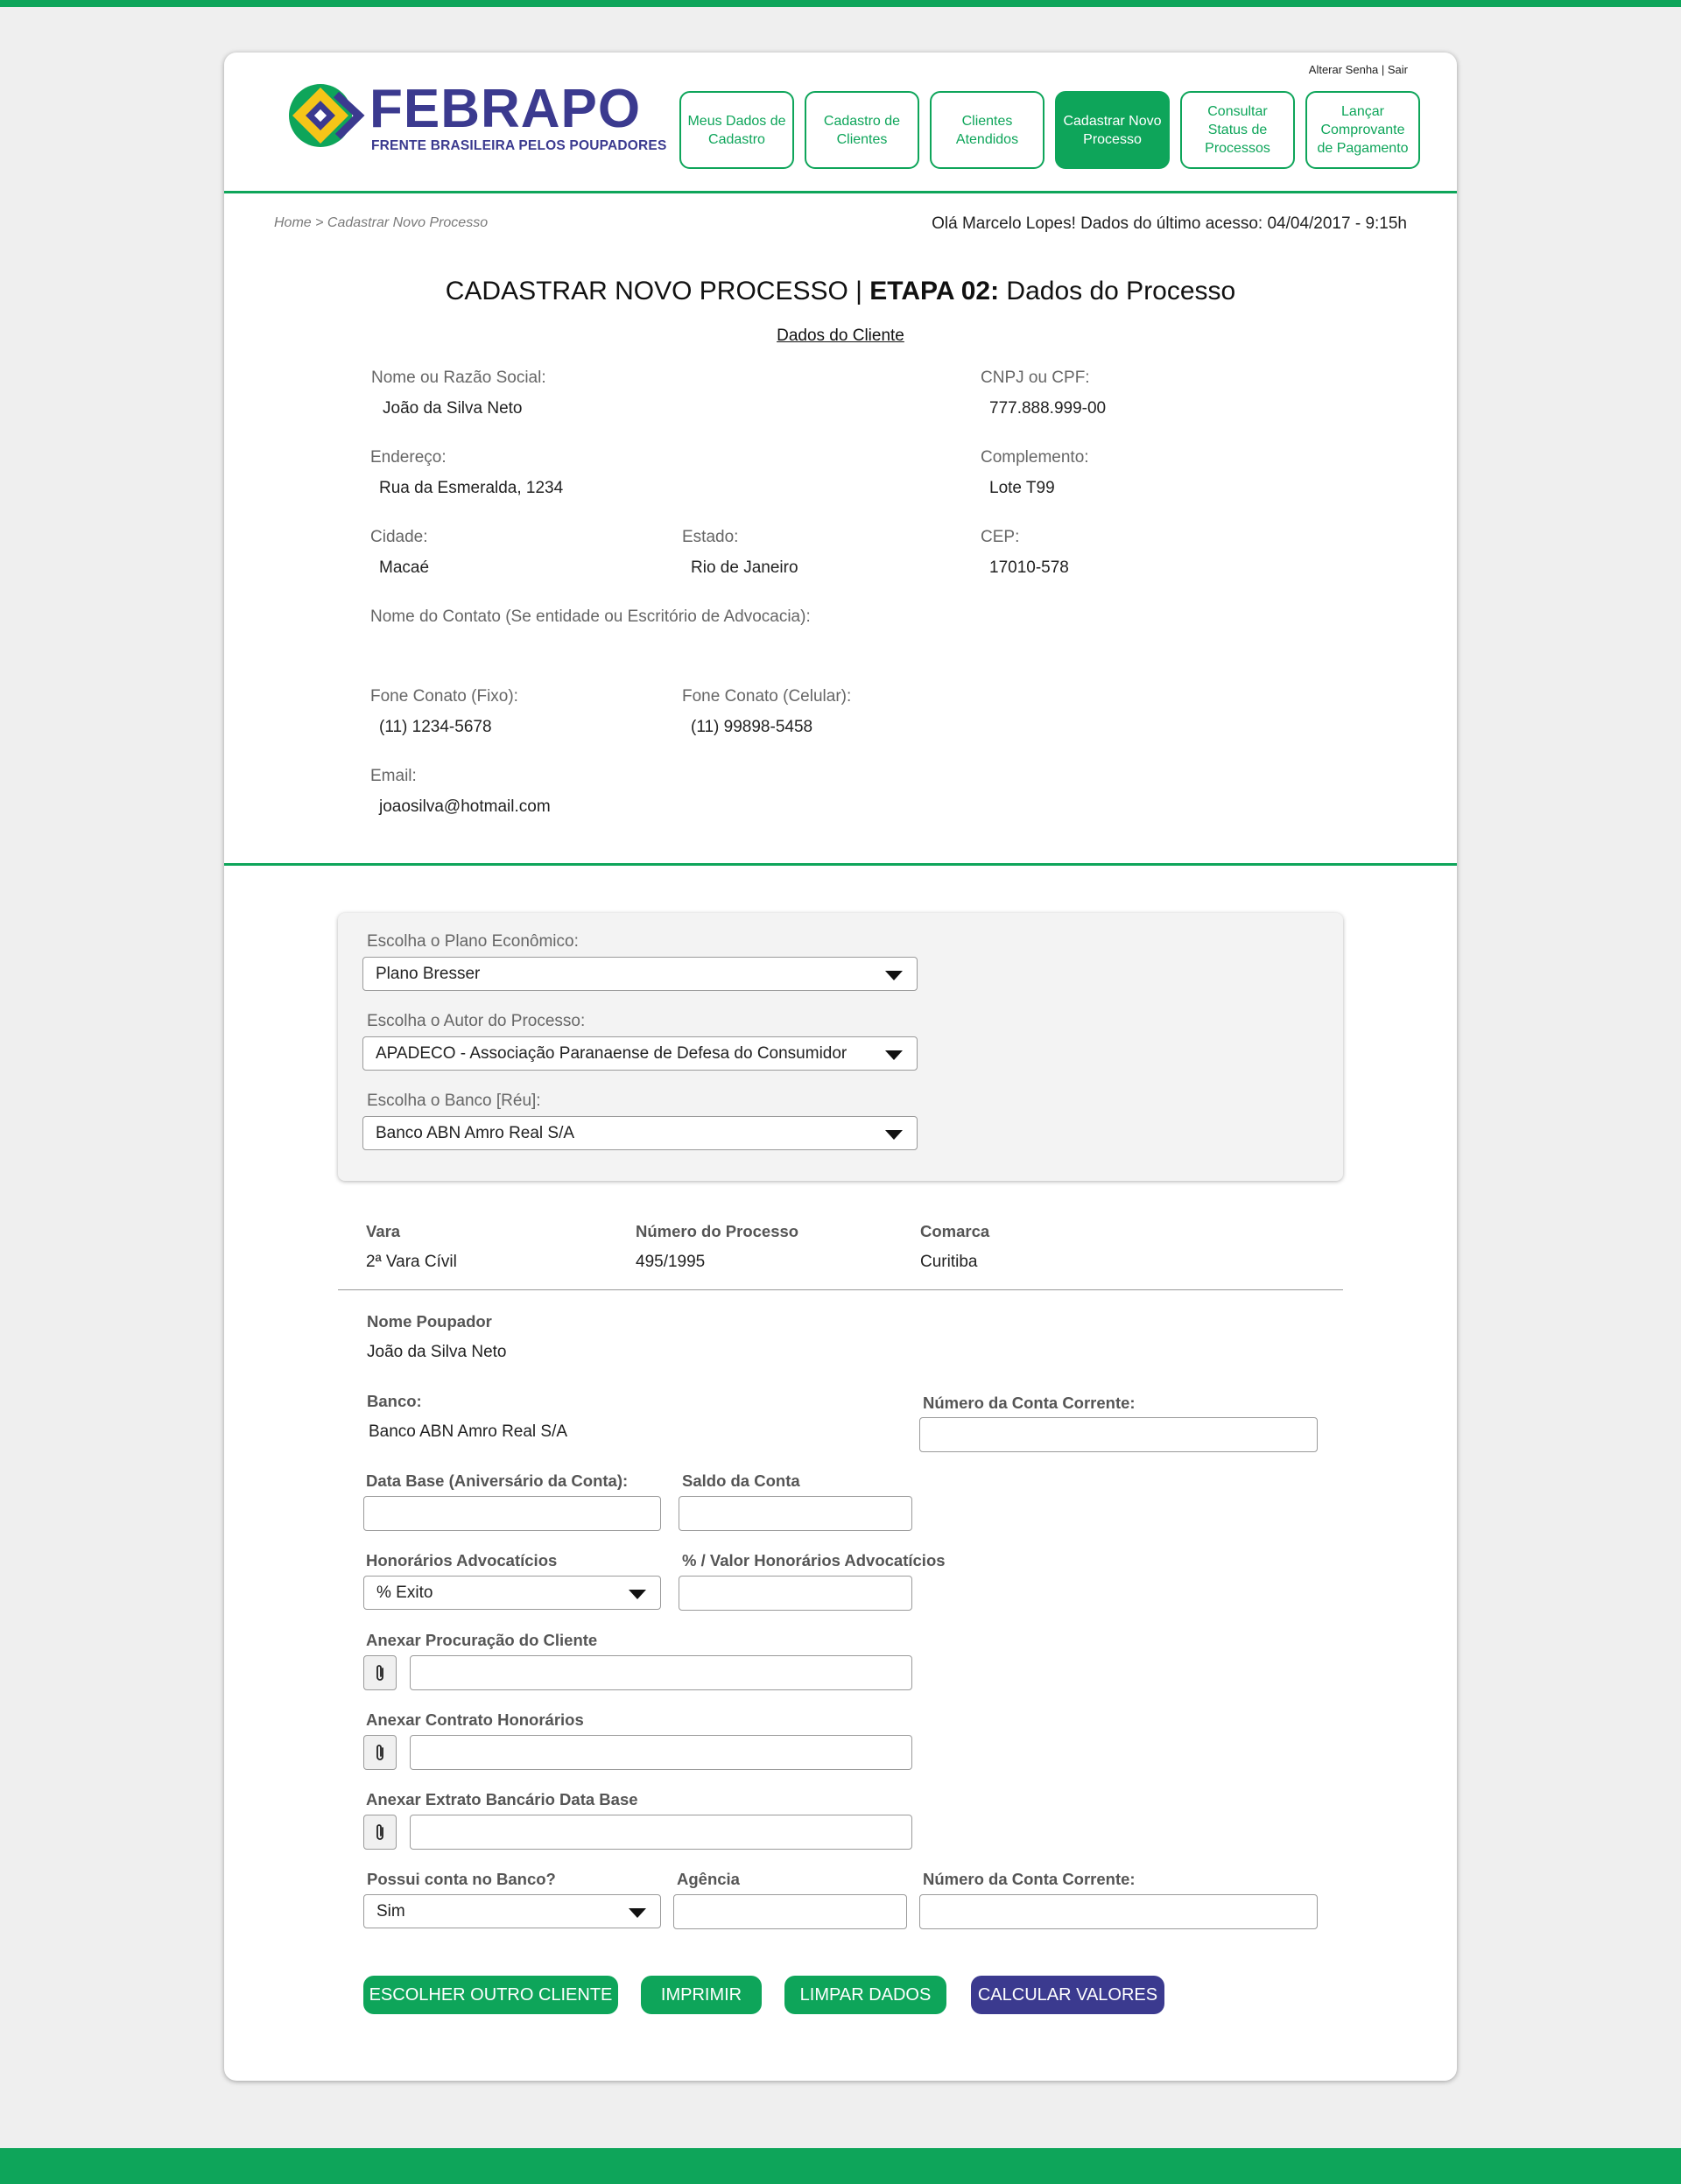  Describe the element at coordinates (661, 1752) in the screenshot. I see `contrato-file-input` at that location.